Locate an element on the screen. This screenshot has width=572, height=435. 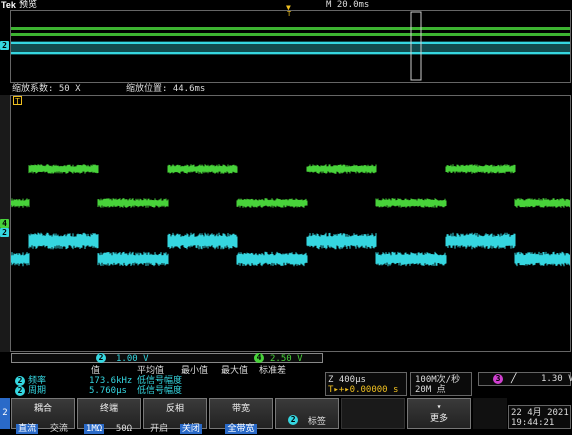
zoom-factor-readout: 缩放系数: 50 X is located at coordinates (46, 89).